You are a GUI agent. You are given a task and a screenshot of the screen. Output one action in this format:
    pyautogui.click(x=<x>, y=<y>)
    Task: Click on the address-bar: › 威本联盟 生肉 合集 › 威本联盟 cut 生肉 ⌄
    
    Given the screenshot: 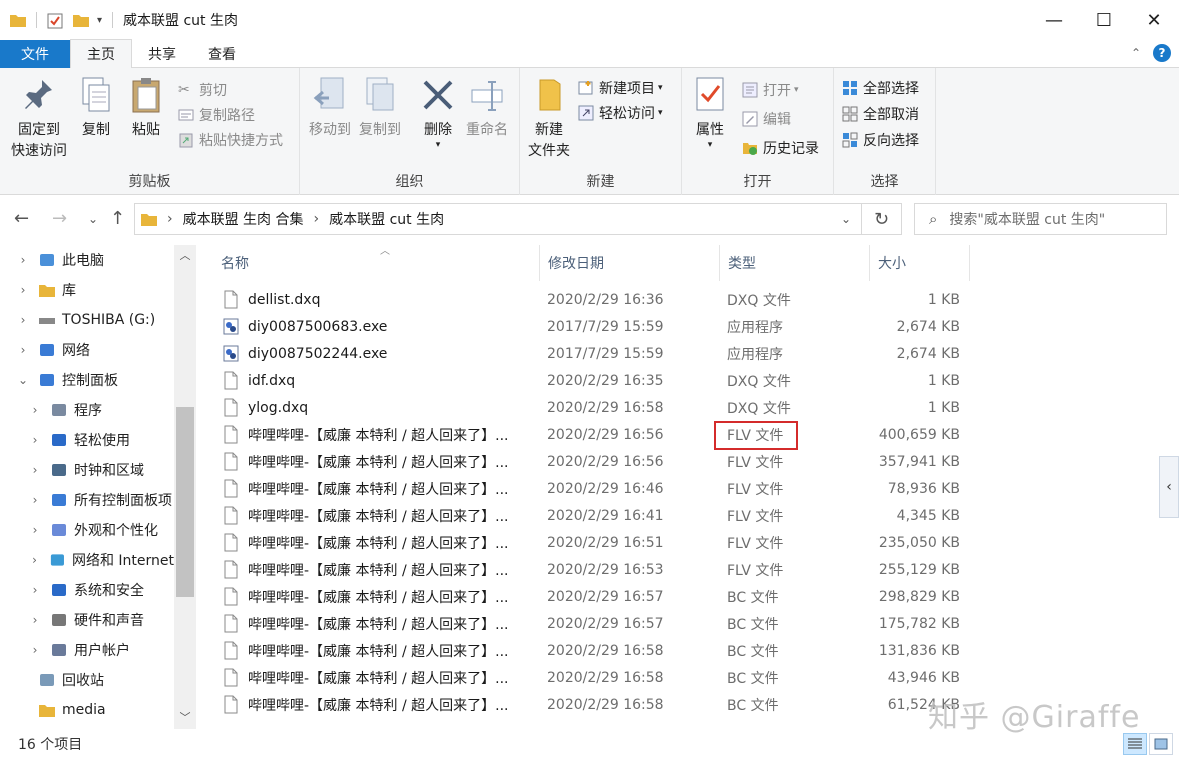 What is the action you would take?
    pyautogui.click(x=498, y=219)
    